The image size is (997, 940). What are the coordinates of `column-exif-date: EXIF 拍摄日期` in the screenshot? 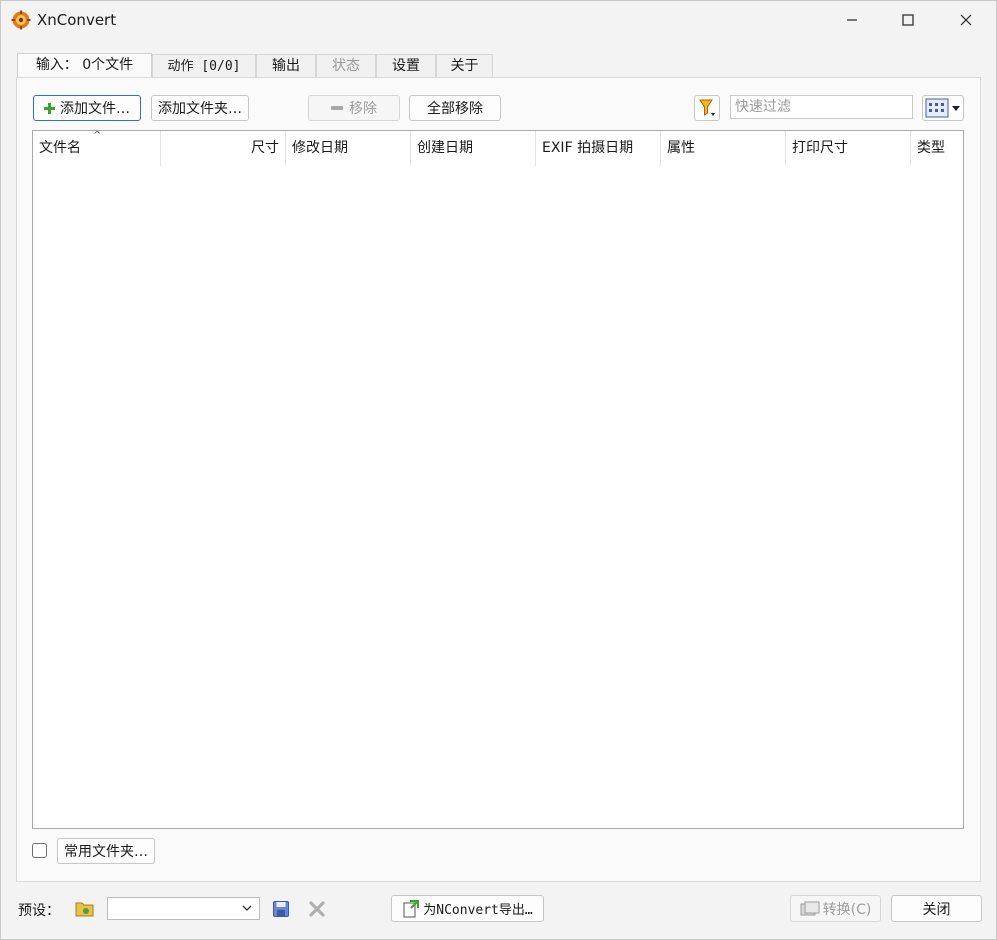 It's located at (597, 148).